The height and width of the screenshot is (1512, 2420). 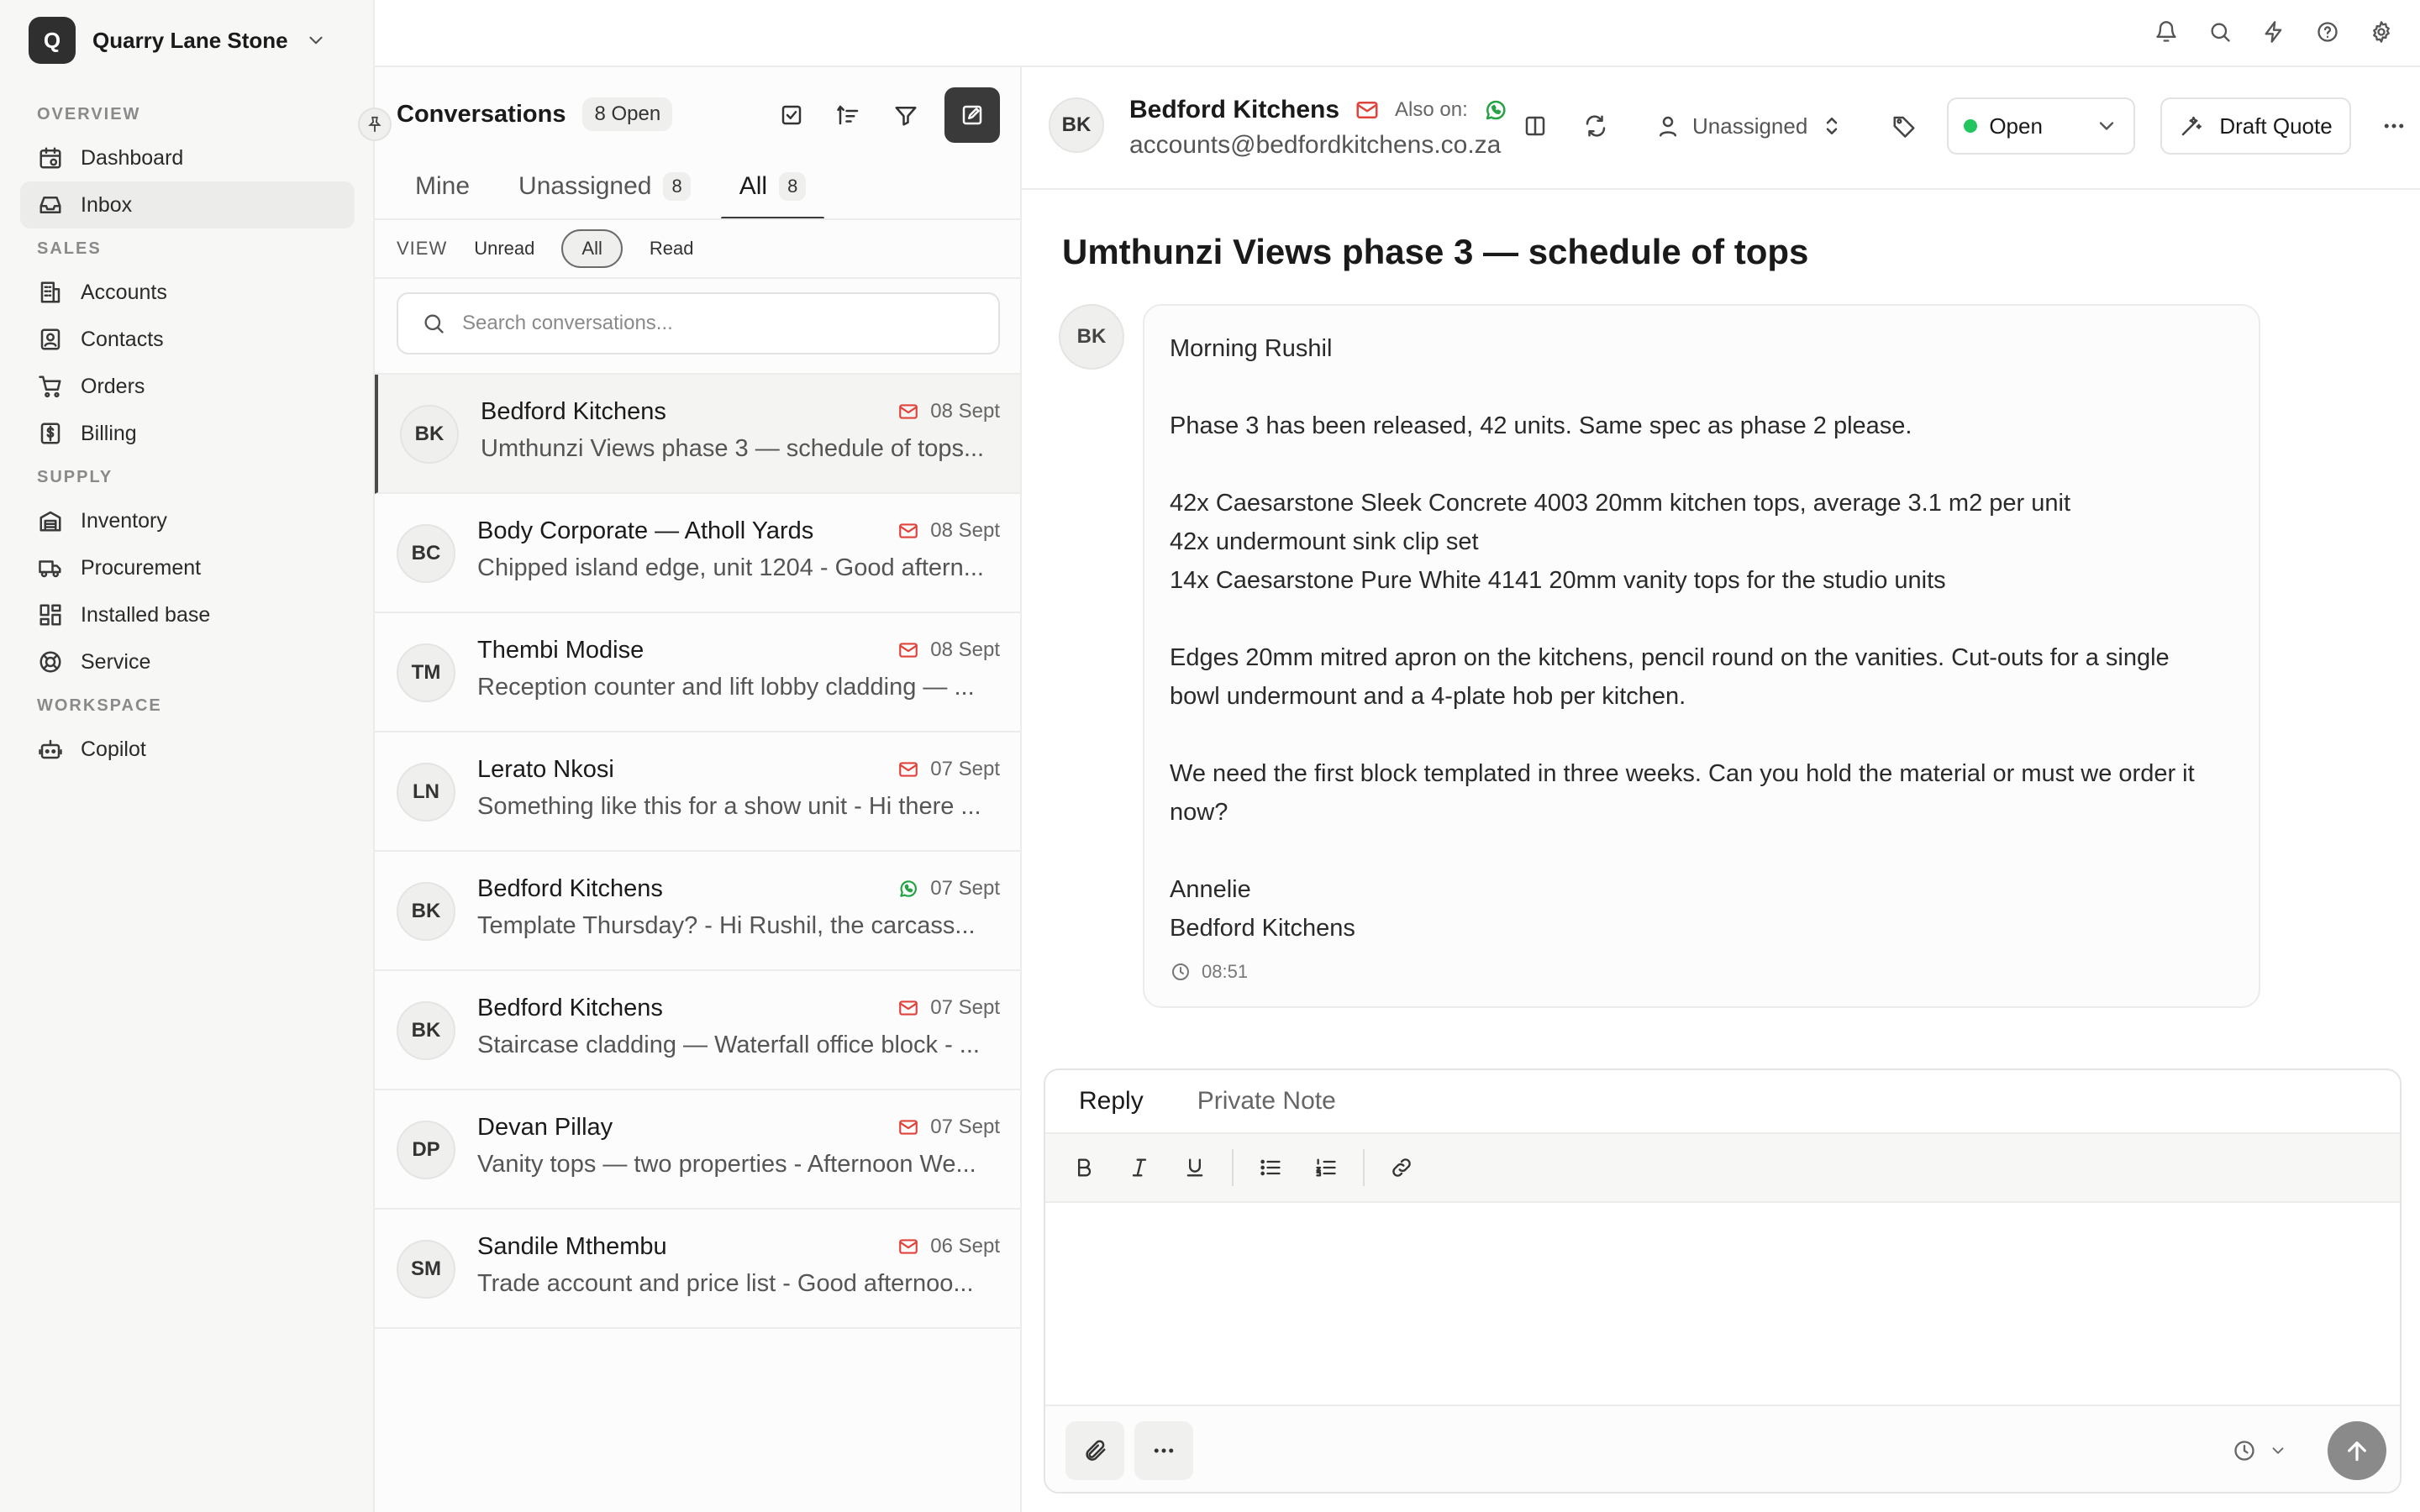 What do you see at coordinates (1325, 1167) in the screenshot?
I see `numbered-list-icon` at bounding box center [1325, 1167].